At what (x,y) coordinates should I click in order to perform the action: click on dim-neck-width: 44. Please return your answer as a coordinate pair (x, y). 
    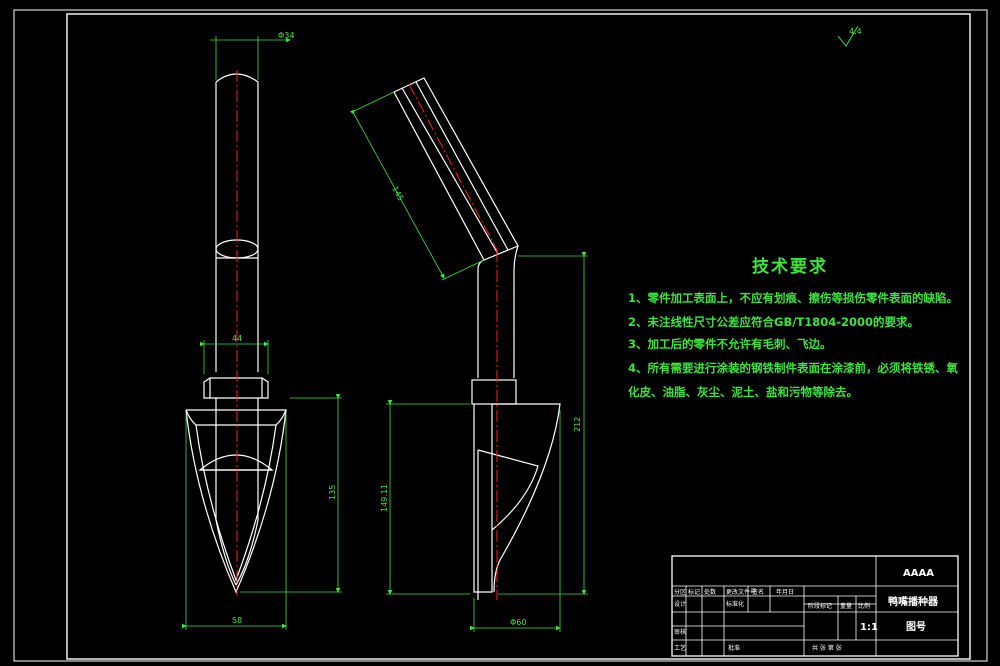
    Looking at the image, I should click on (237, 338).